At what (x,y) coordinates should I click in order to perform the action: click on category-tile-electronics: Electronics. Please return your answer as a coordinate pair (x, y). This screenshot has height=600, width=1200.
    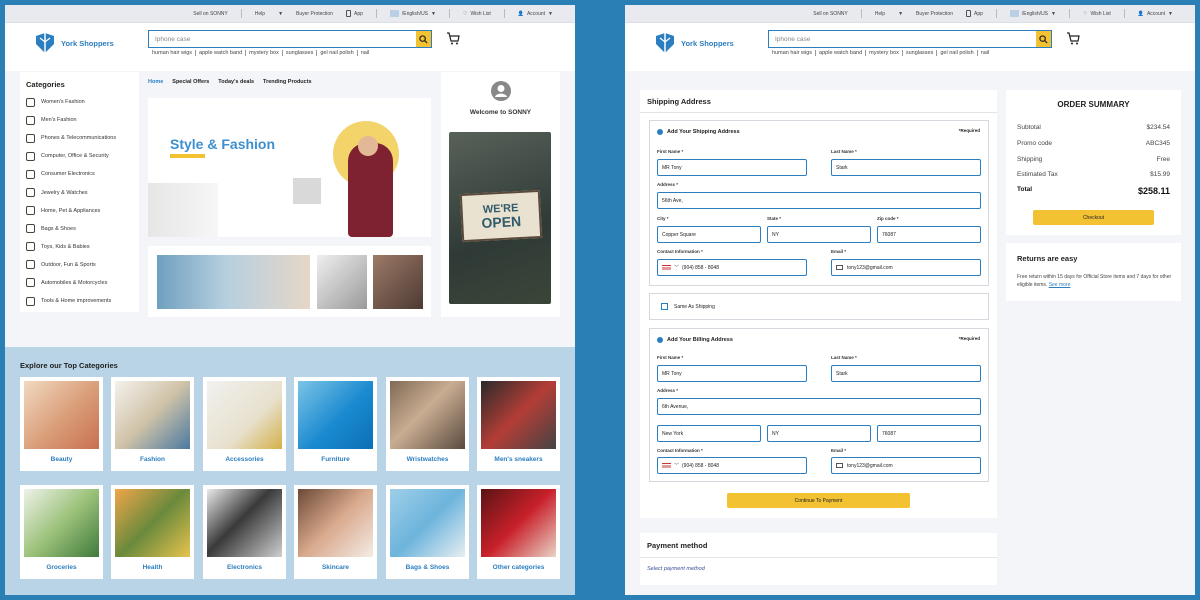
    Looking at the image, I should click on (244, 532).